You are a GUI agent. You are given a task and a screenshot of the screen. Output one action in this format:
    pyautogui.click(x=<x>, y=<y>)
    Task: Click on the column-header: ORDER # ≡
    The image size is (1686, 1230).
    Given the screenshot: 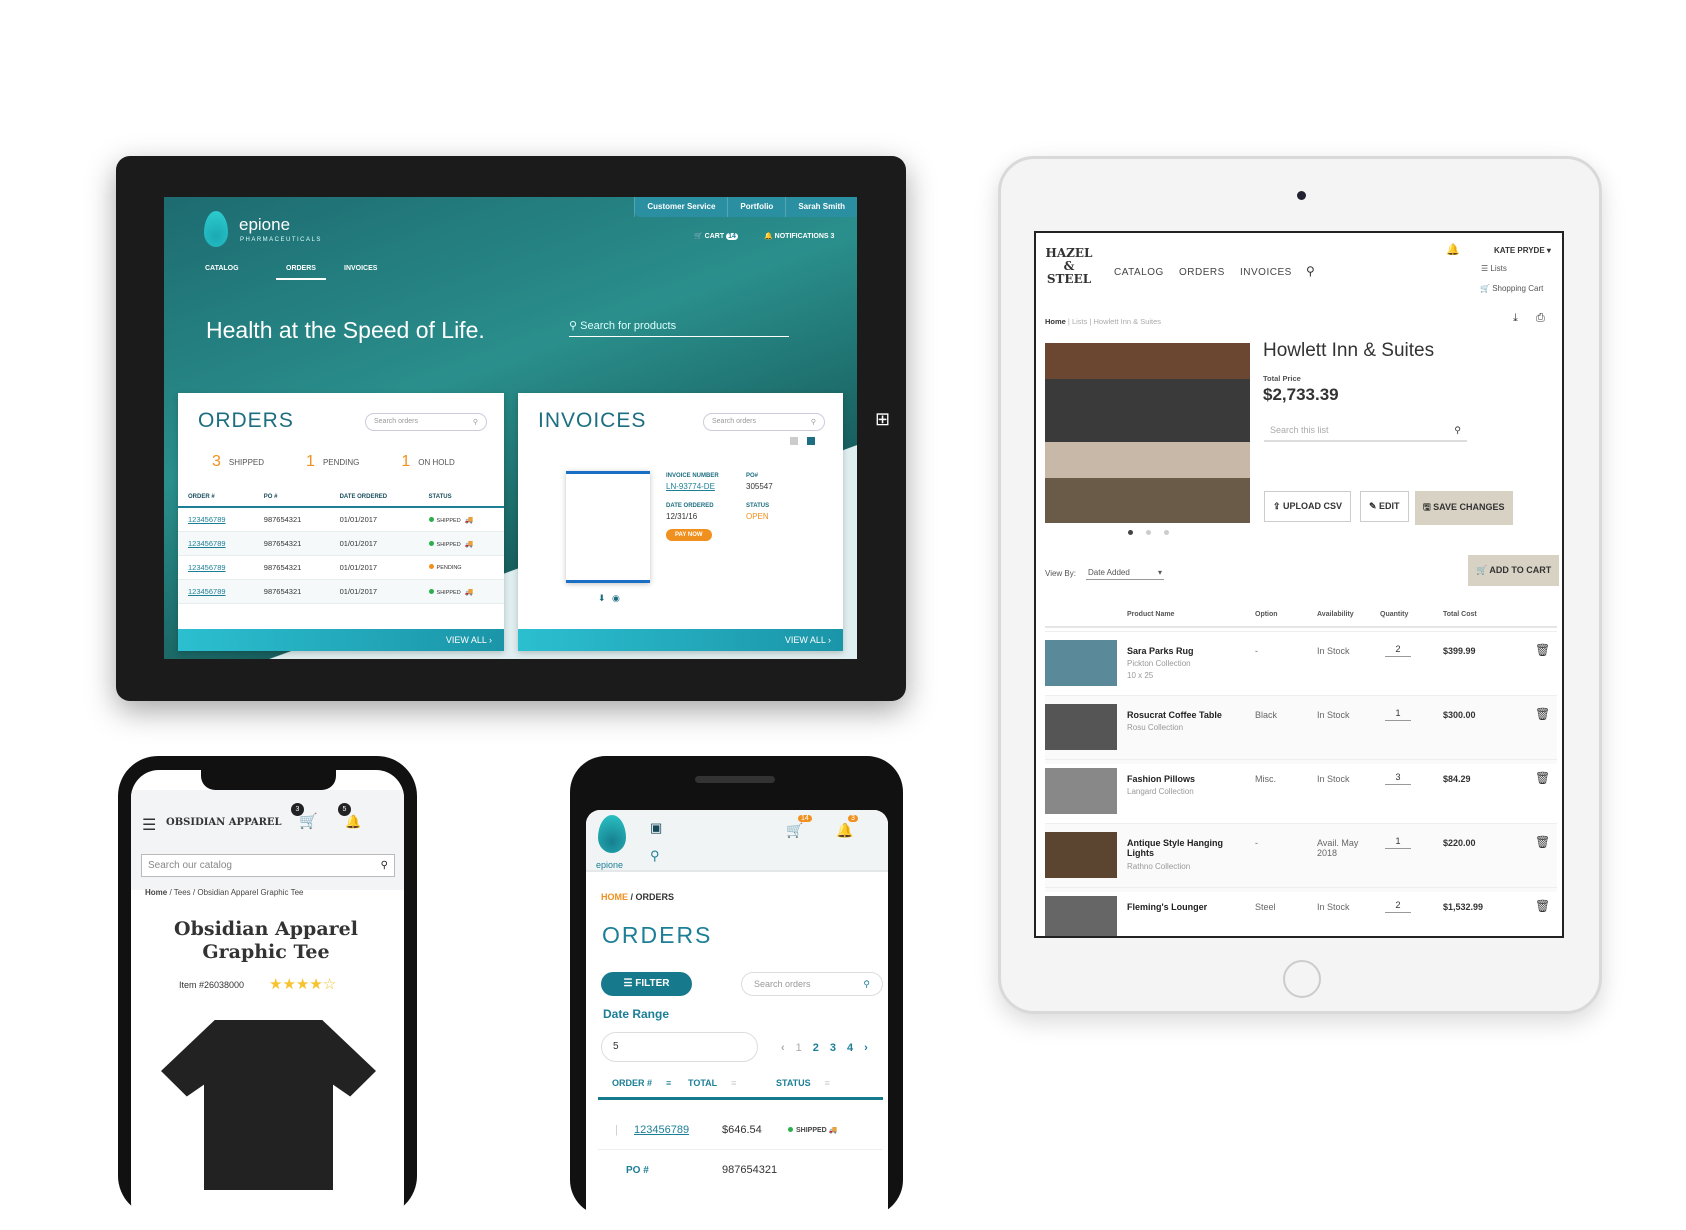 What is the action you would take?
    pyautogui.click(x=643, y=1087)
    